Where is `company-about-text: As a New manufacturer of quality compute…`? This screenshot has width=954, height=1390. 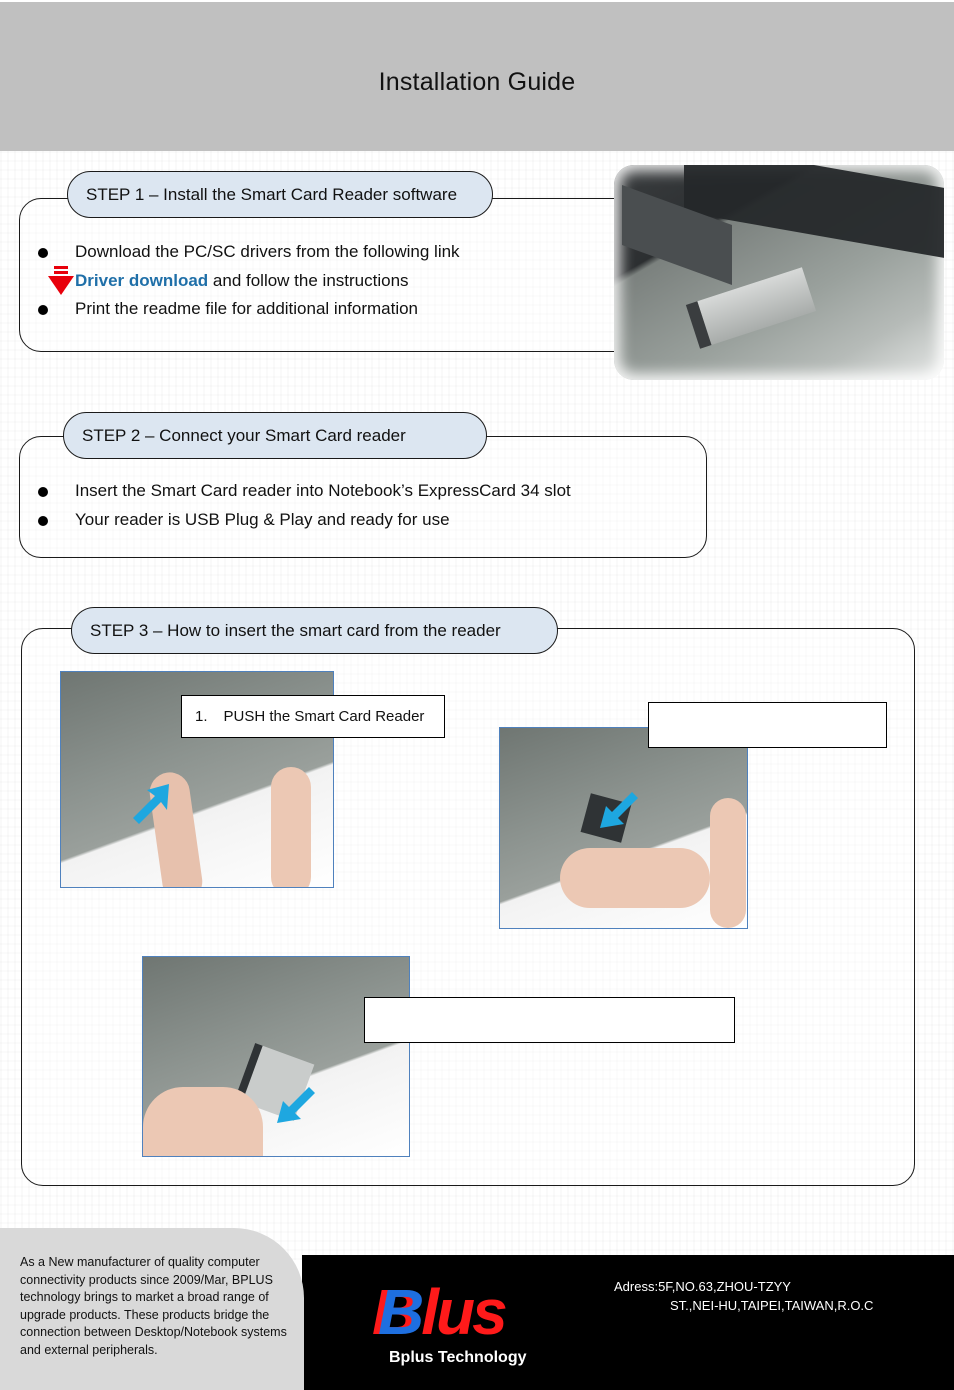
company-about-text: As a New manufacturer of quality compute… is located at coordinates (153, 1306).